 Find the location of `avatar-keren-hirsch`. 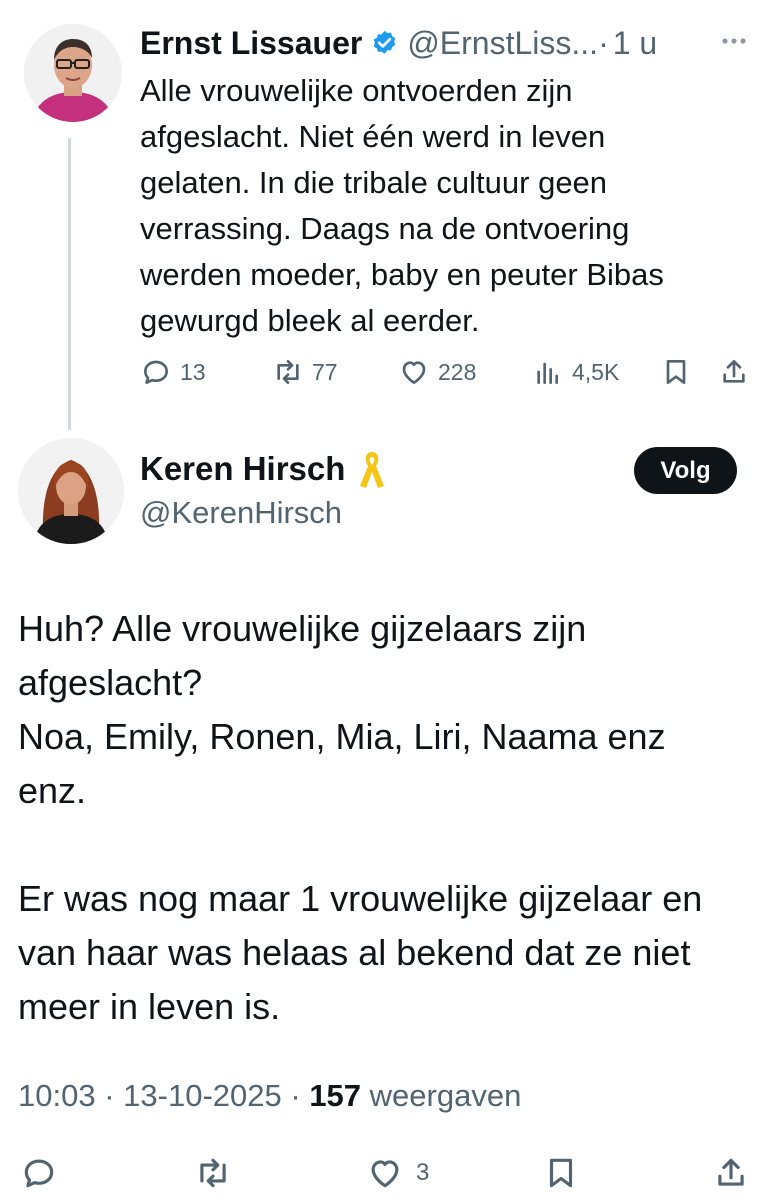

avatar-keren-hirsch is located at coordinates (71, 491).